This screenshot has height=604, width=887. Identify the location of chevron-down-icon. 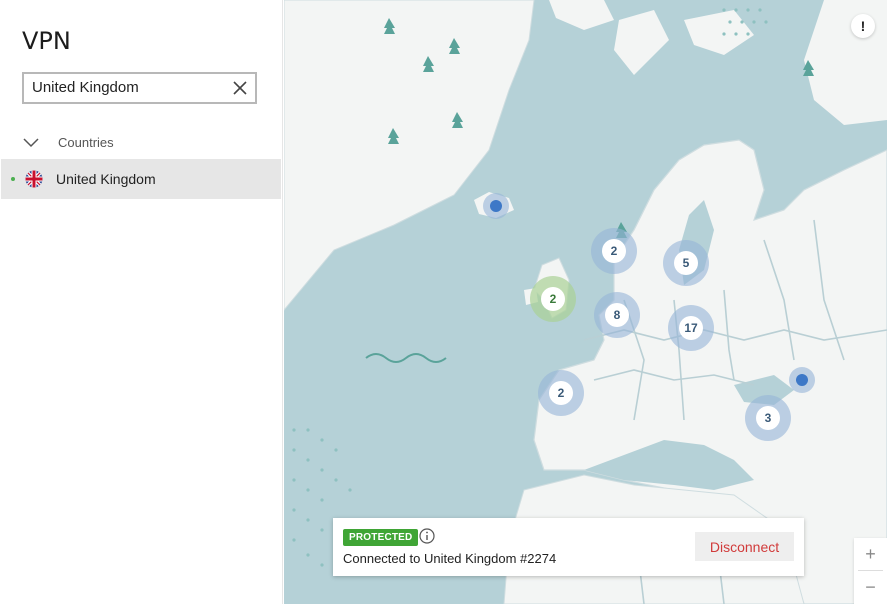
(31, 143).